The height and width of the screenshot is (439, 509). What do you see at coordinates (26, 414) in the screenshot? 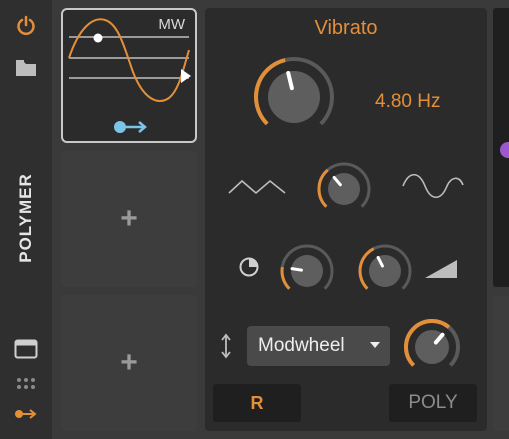
I see `modulator-arrow-icon` at bounding box center [26, 414].